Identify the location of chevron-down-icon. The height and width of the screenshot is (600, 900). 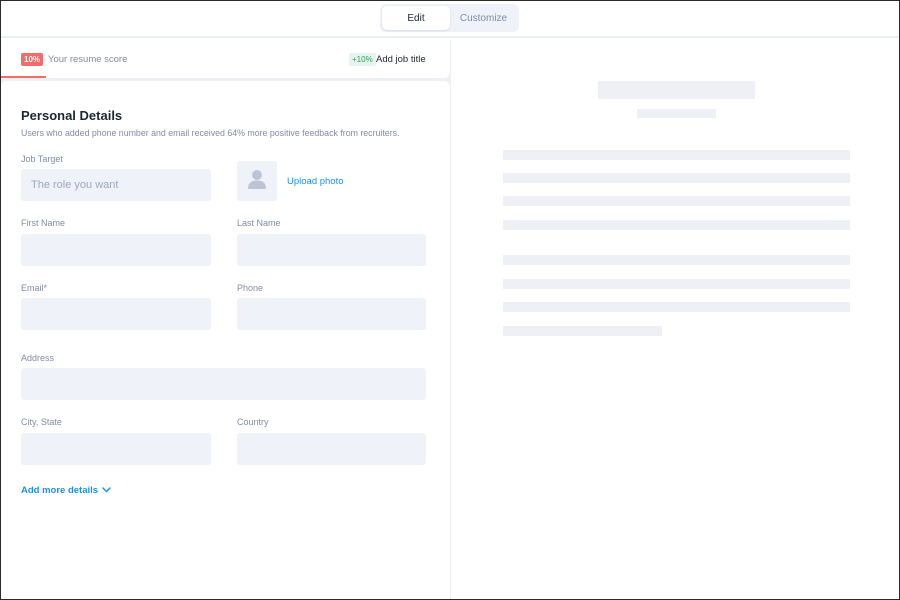
(106, 490).